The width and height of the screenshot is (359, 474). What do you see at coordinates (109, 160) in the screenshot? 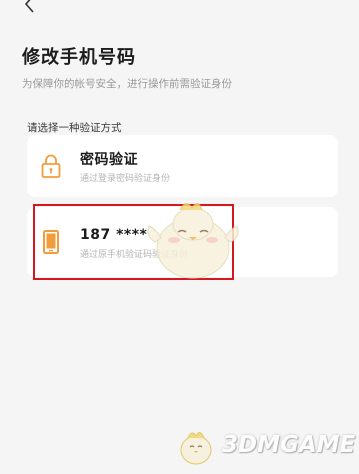
I see `option-label: 密码验证` at bounding box center [109, 160].